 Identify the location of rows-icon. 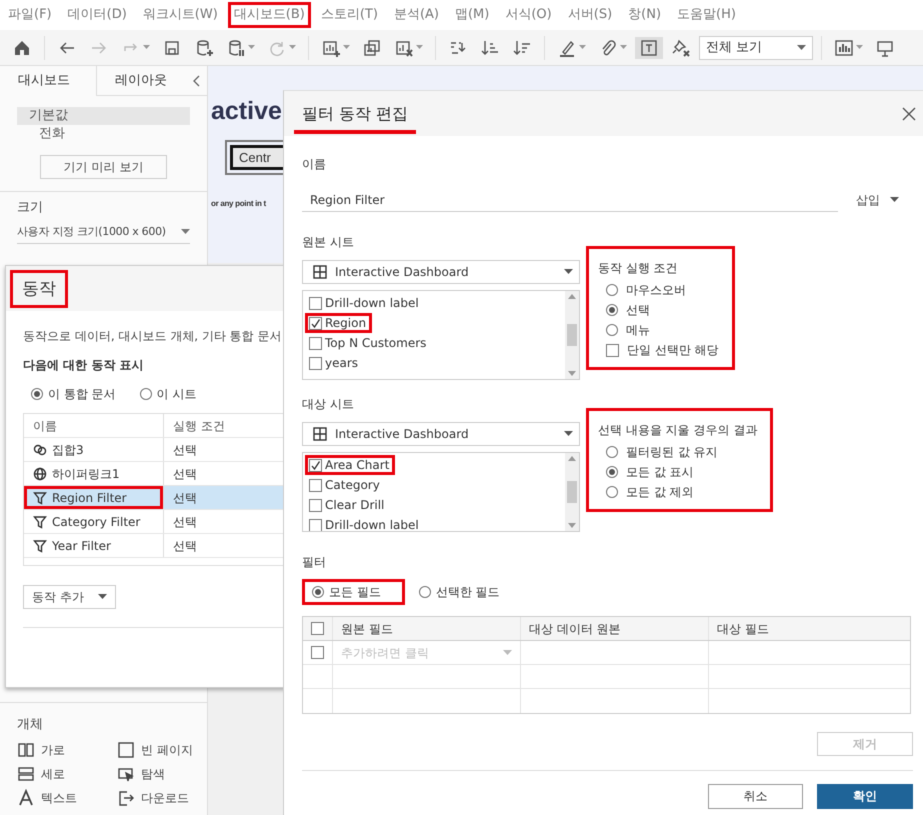
(26, 774).